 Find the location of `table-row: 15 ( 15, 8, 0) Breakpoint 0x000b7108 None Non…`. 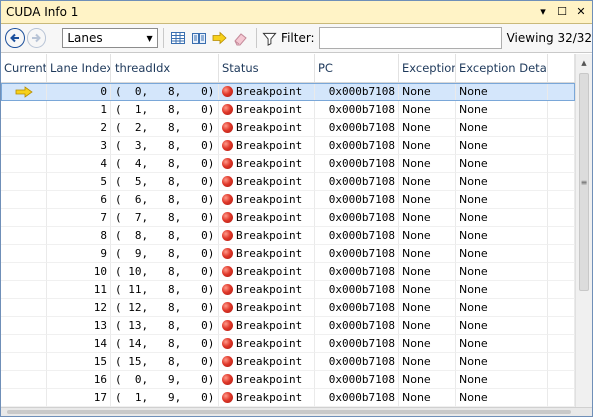

table-row: 15 ( 15, 8, 0) Breakpoint 0x000b7108 None Non… is located at coordinates (288, 362).